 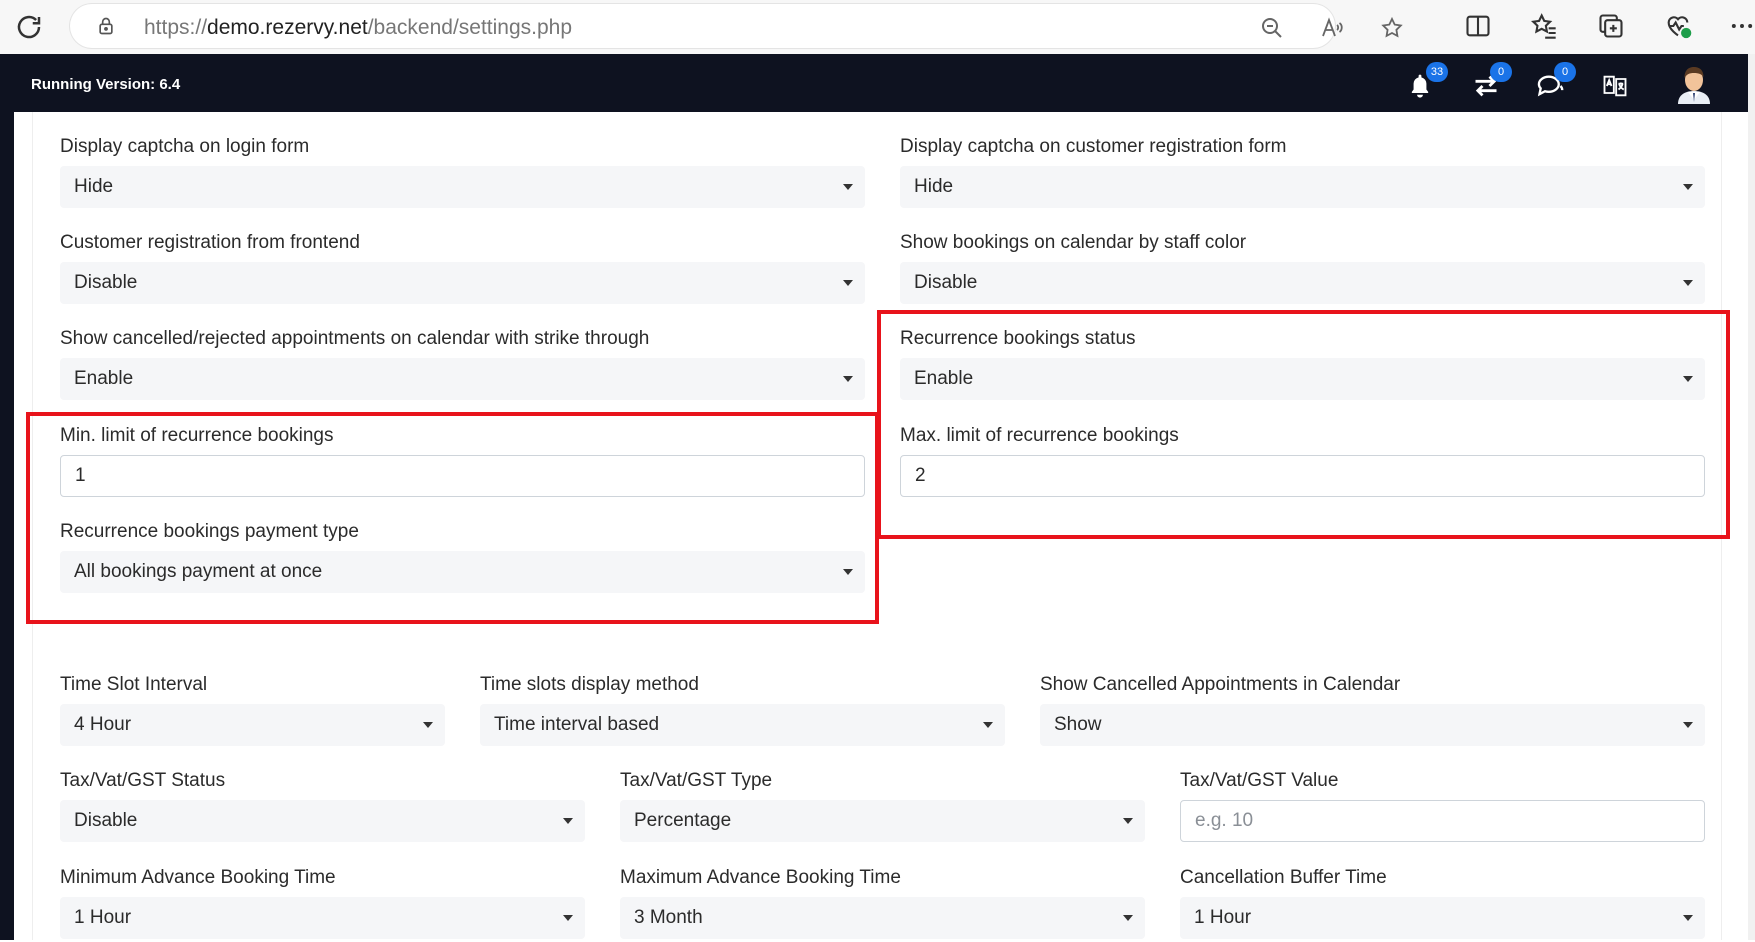 I want to click on field-label: Tax/Vat/GST Type, so click(x=696, y=780).